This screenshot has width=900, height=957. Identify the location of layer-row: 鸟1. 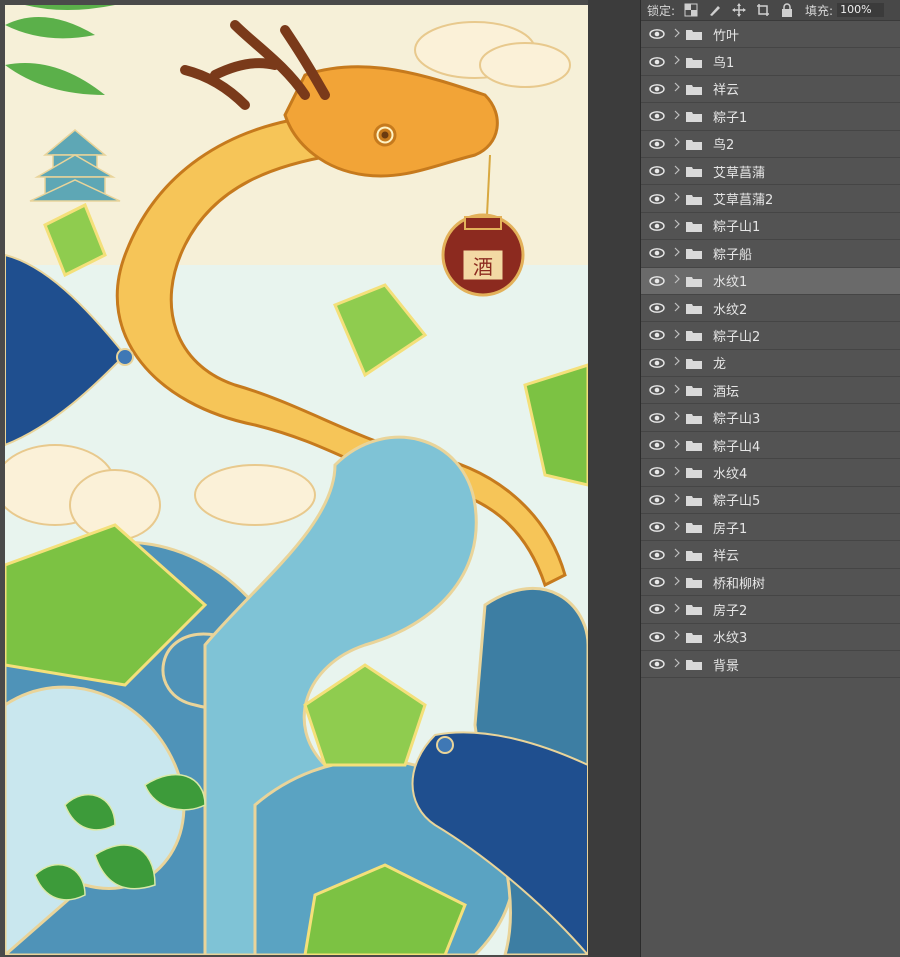
(770, 62).